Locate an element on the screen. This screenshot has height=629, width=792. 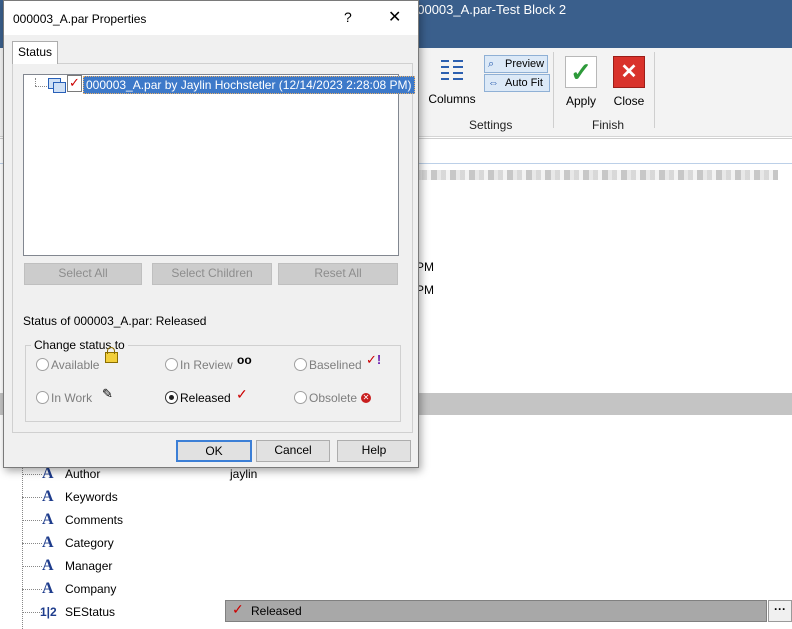
more-button: ··· is located at coordinates (780, 611).